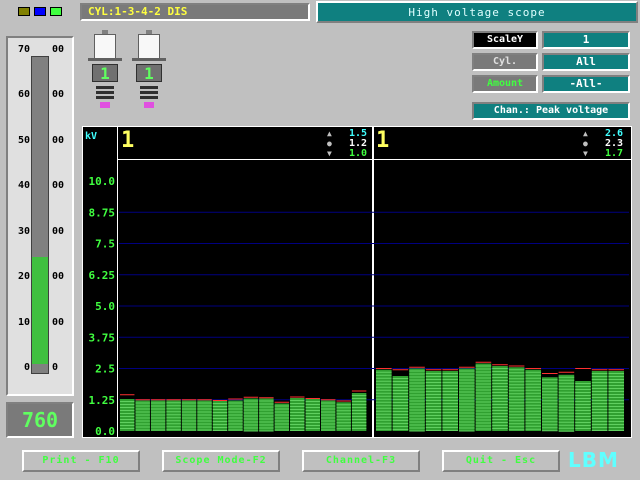  Describe the element at coordinates (221, 461) in the screenshot. I see `scope-mode-button: Scope Mode-F2` at that location.